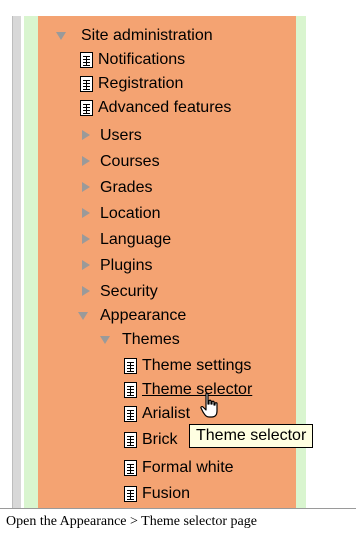 The width and height of the screenshot is (356, 534). I want to click on node-label: Notifications, so click(142, 59).